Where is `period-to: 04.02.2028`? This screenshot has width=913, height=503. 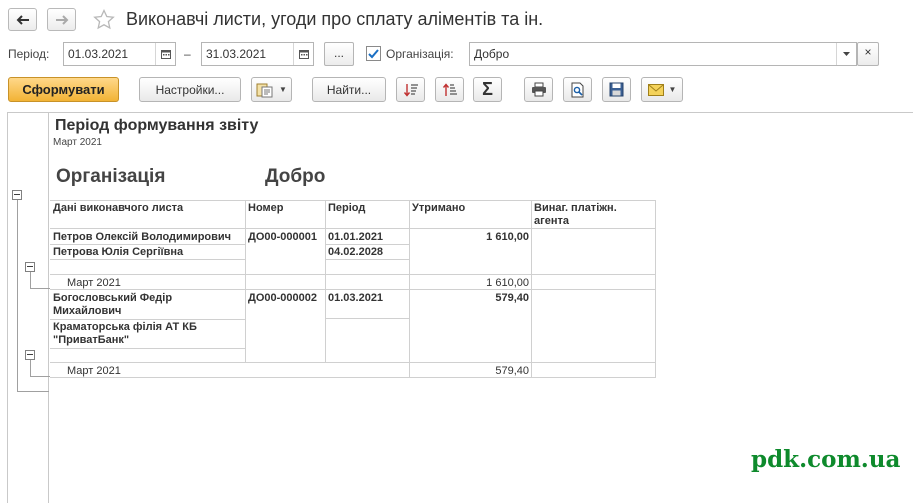 period-to: 04.02.2028 is located at coordinates (356, 252).